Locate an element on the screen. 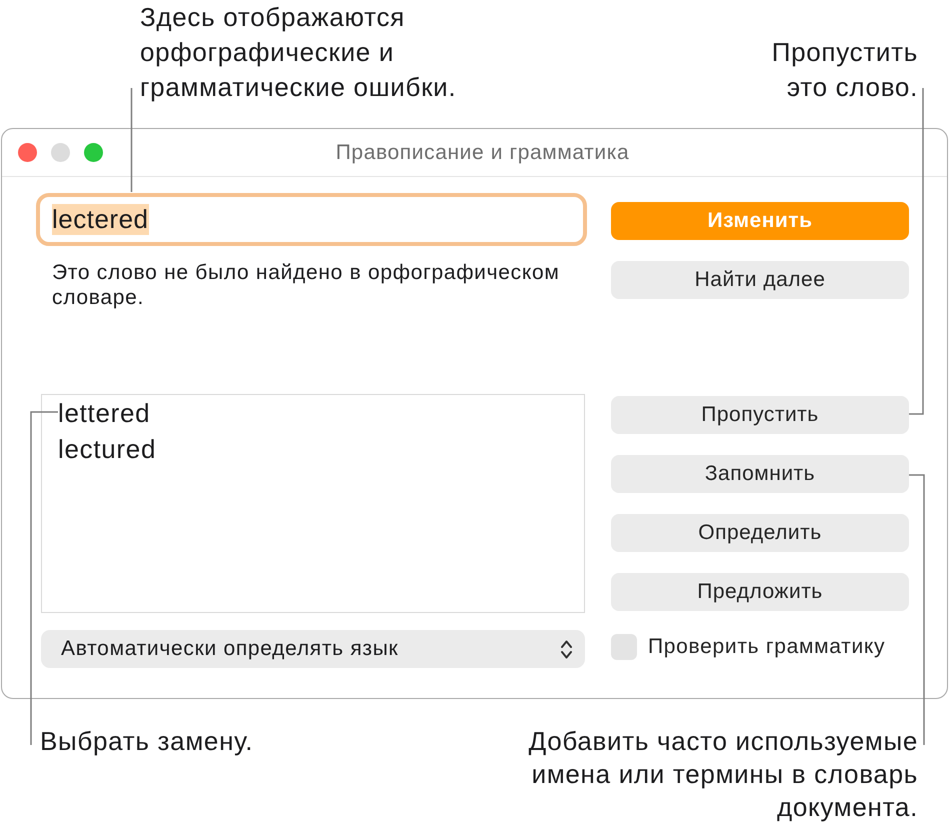 The height and width of the screenshot is (833, 950). callout-text: Выбрать замену. is located at coordinates (147, 741).